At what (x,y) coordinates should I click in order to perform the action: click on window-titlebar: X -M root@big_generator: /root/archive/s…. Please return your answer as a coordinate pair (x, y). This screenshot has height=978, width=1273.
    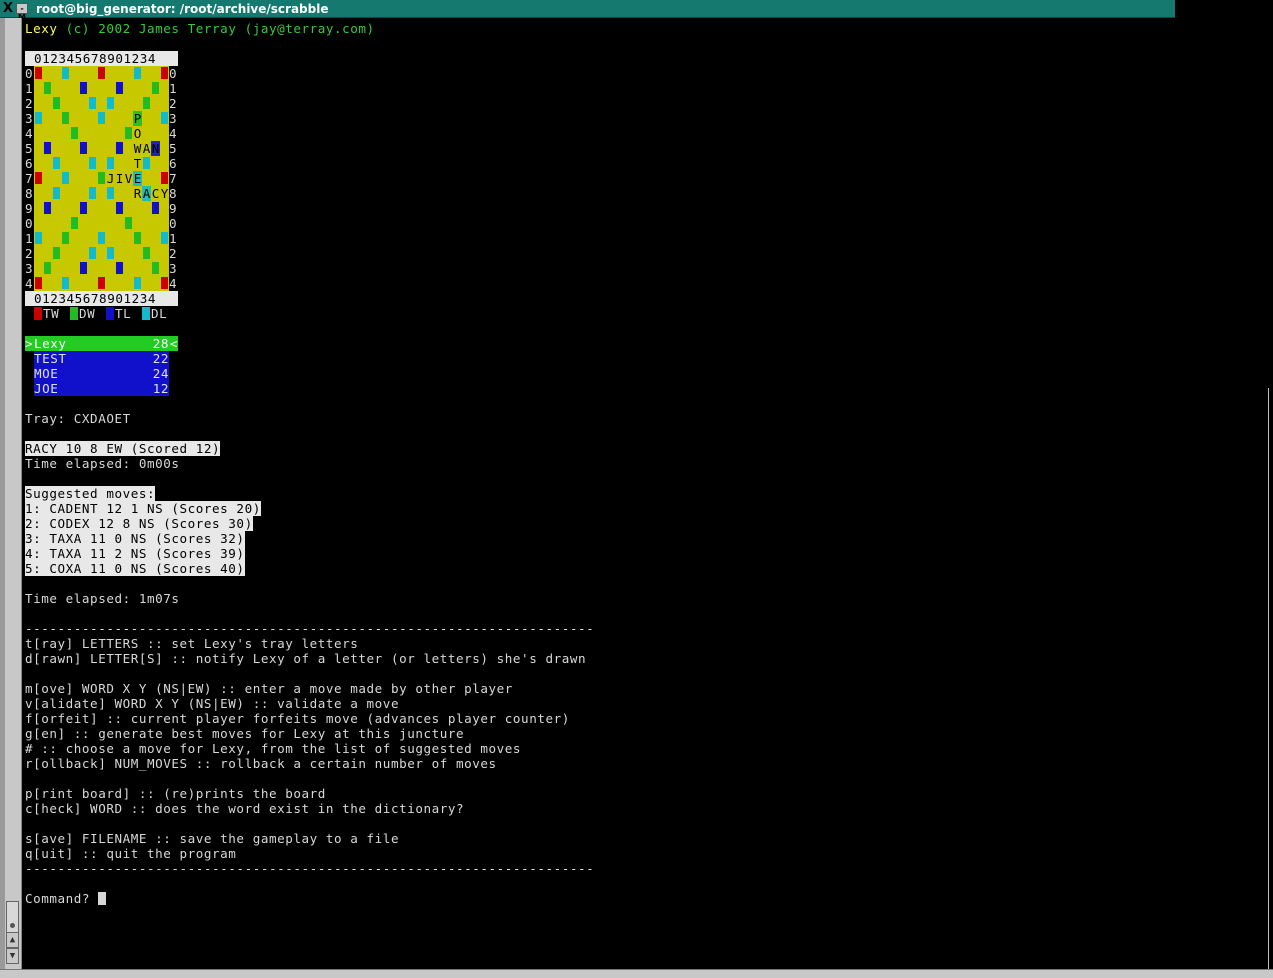
    Looking at the image, I should click on (587, 11).